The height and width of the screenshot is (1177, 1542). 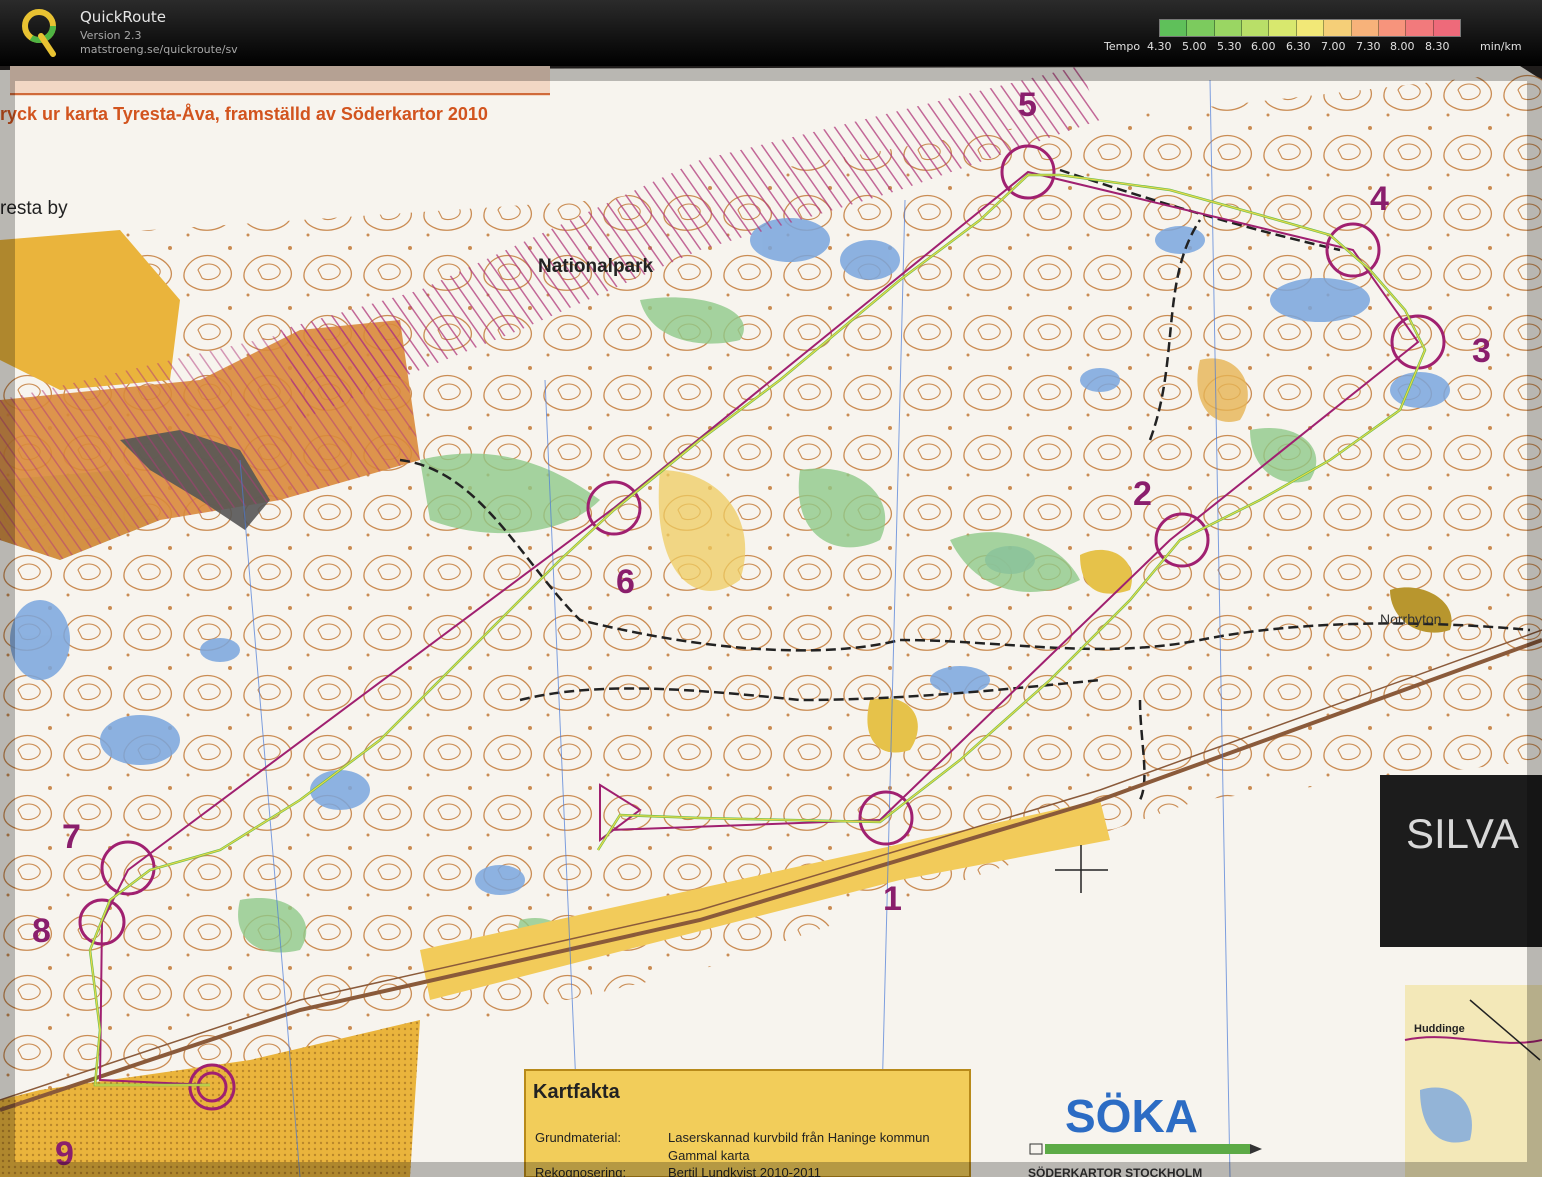 What do you see at coordinates (1298, 46) in the screenshot?
I see `tempo-tick: 6.30` at bounding box center [1298, 46].